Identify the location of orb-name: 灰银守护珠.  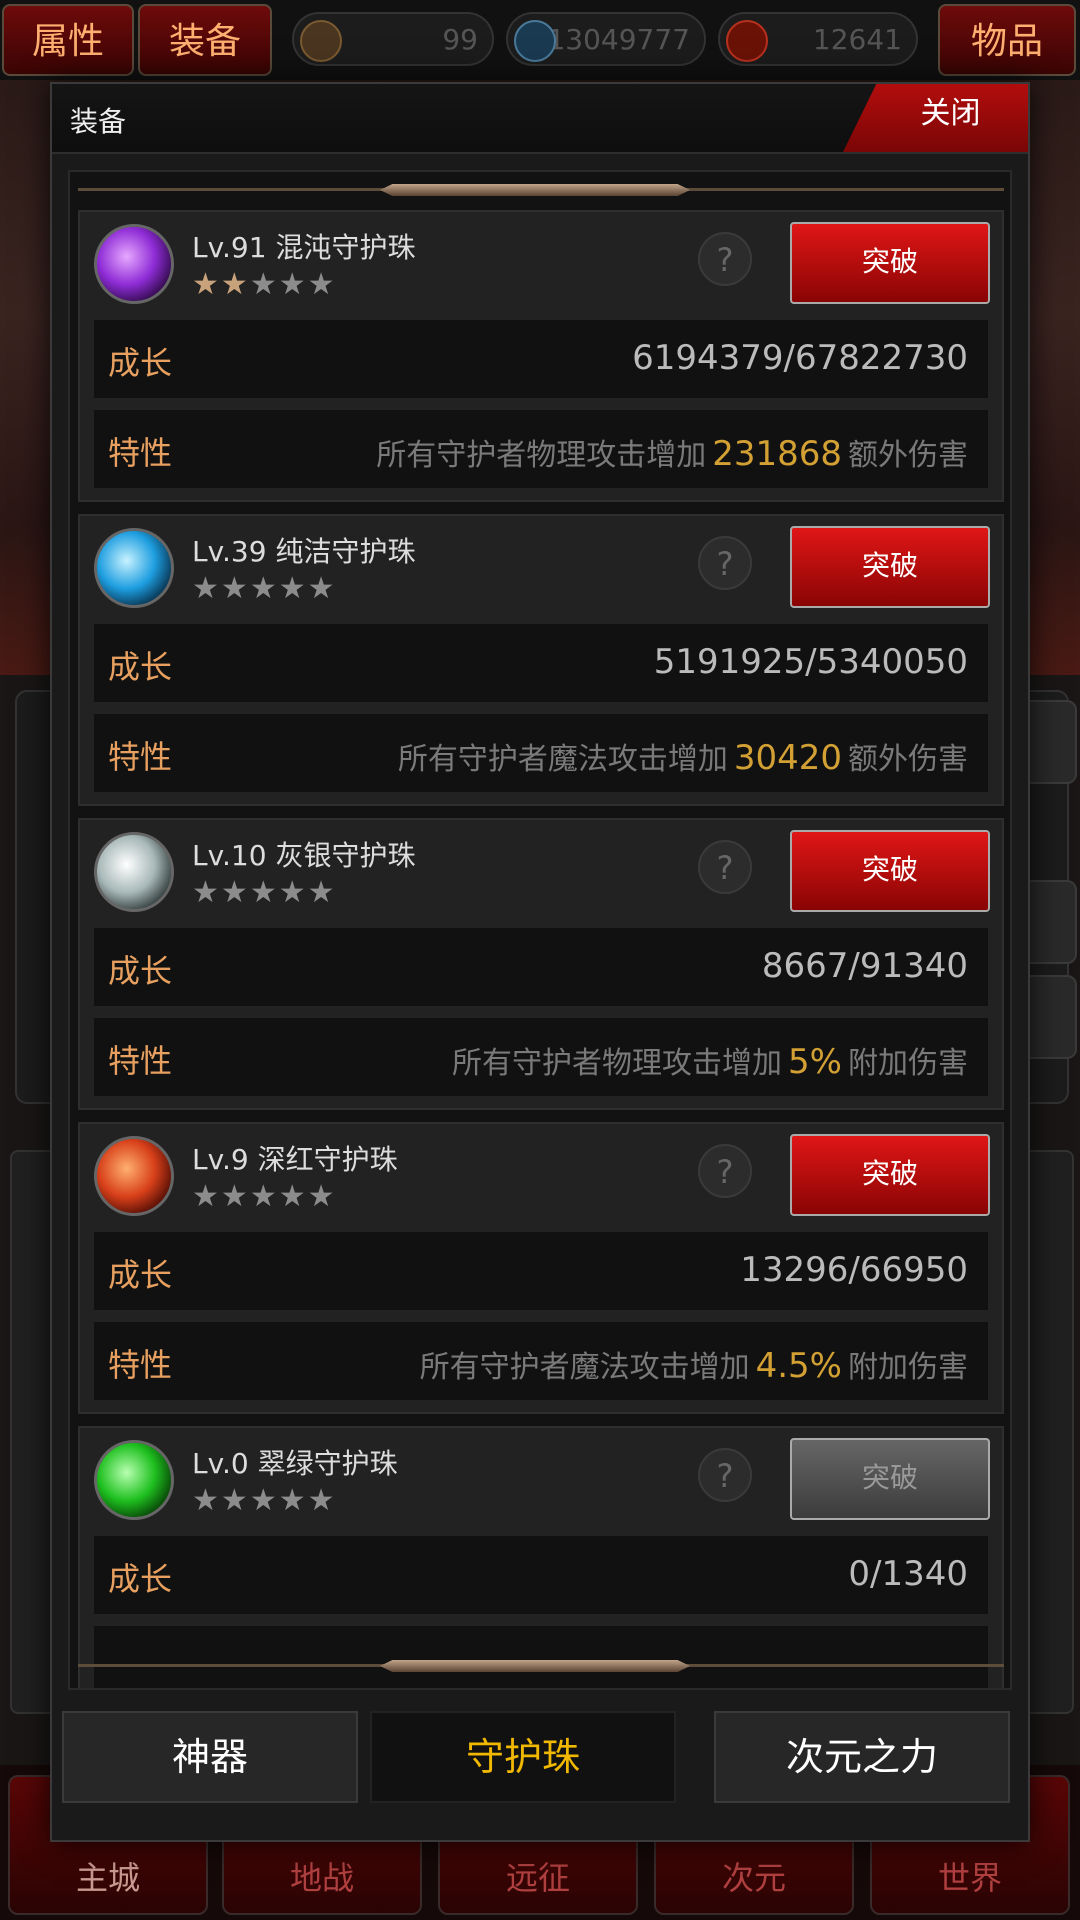
(345, 855).